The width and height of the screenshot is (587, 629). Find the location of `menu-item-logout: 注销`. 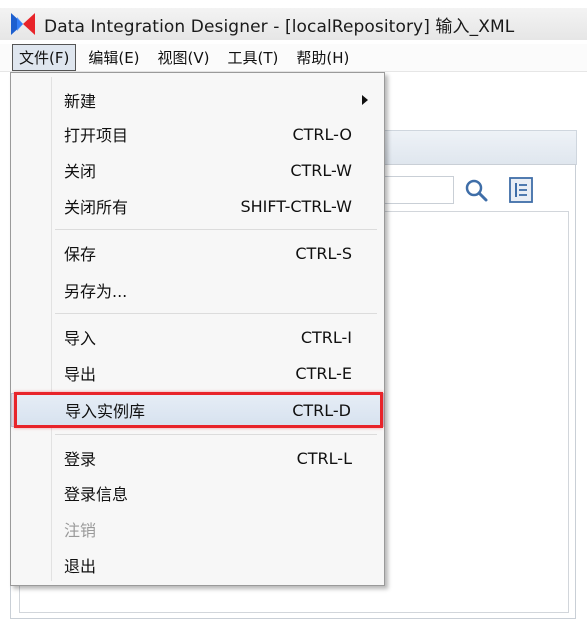

menu-item-logout: 注销 is located at coordinates (197, 529).